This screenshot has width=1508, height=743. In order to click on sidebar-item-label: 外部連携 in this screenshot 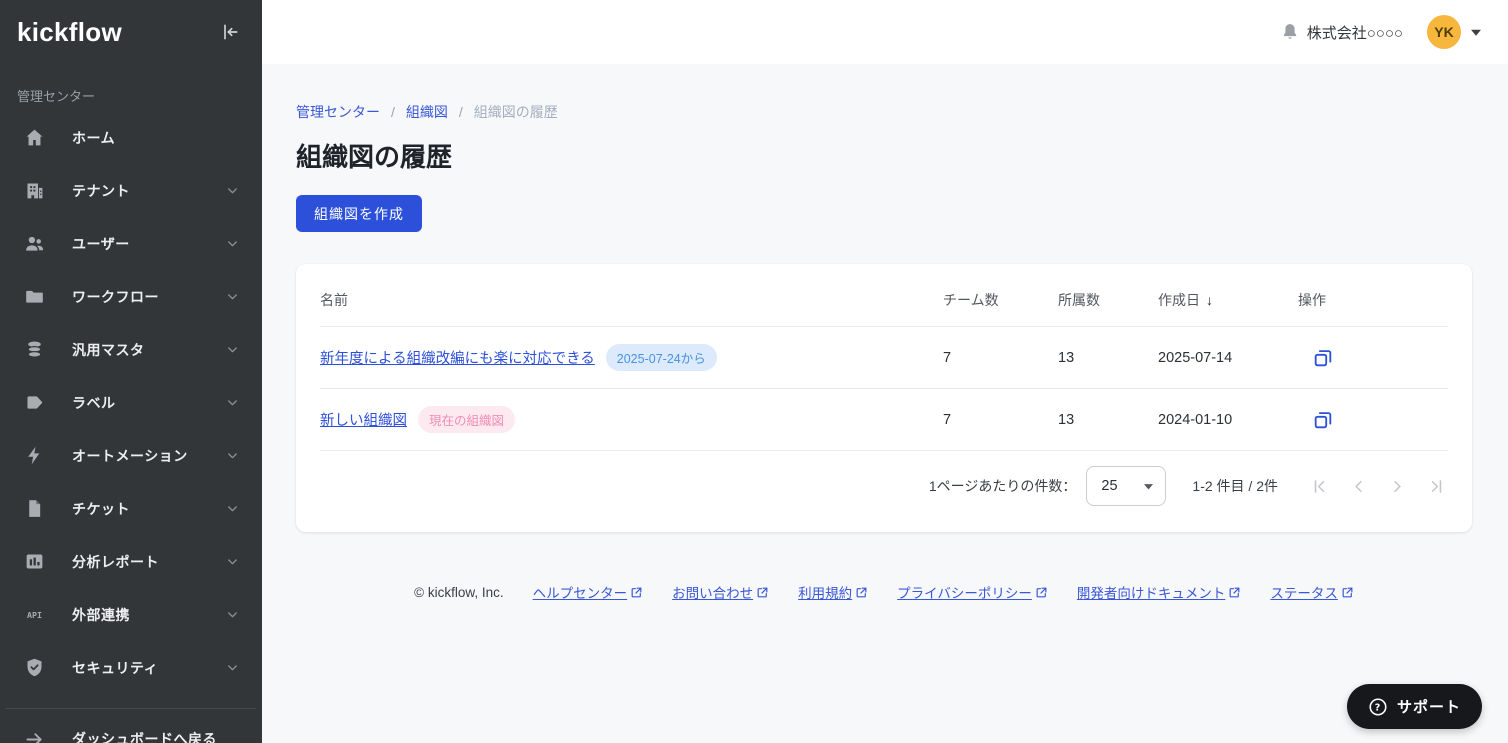, I will do `click(101, 614)`.